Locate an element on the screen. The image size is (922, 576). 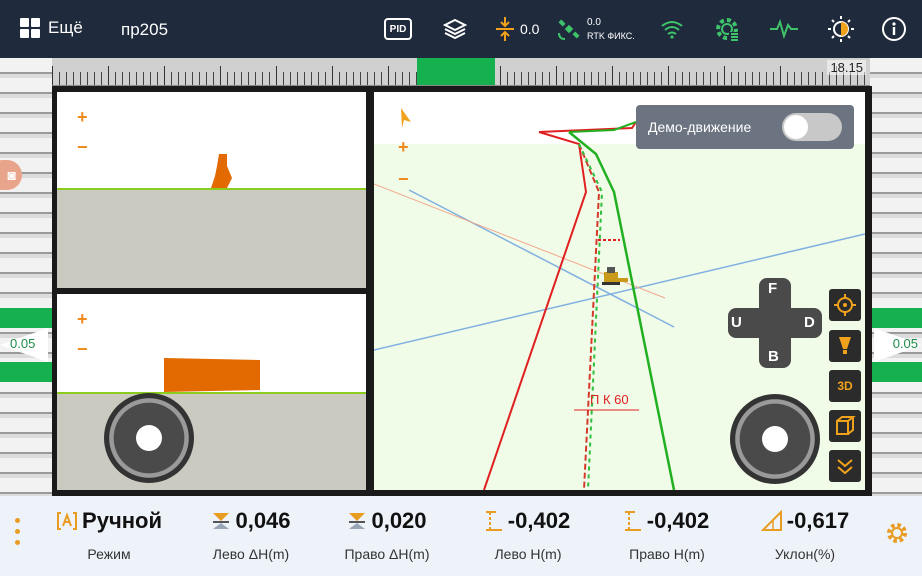
right-blade-indicator: 0.05 is located at coordinates (896, 345).